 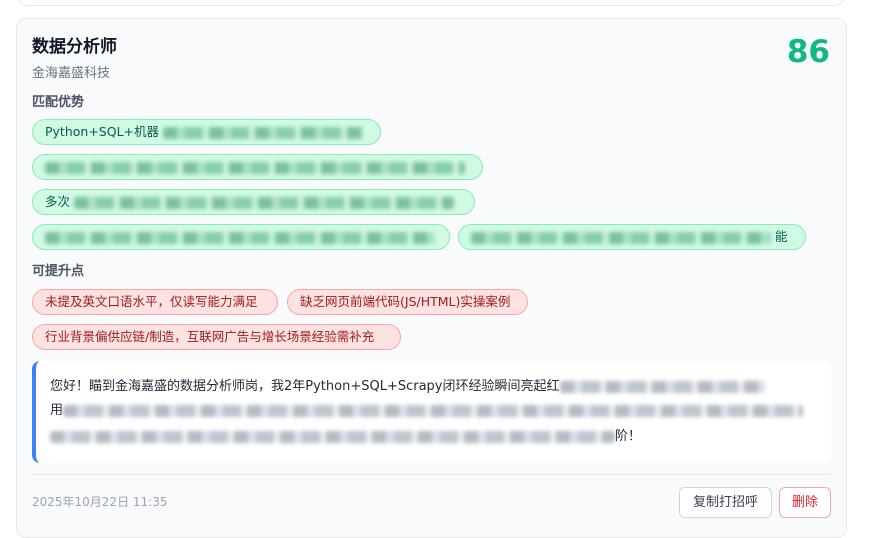 I want to click on copy-greeting-button: 复制打招呼, so click(x=725, y=502).